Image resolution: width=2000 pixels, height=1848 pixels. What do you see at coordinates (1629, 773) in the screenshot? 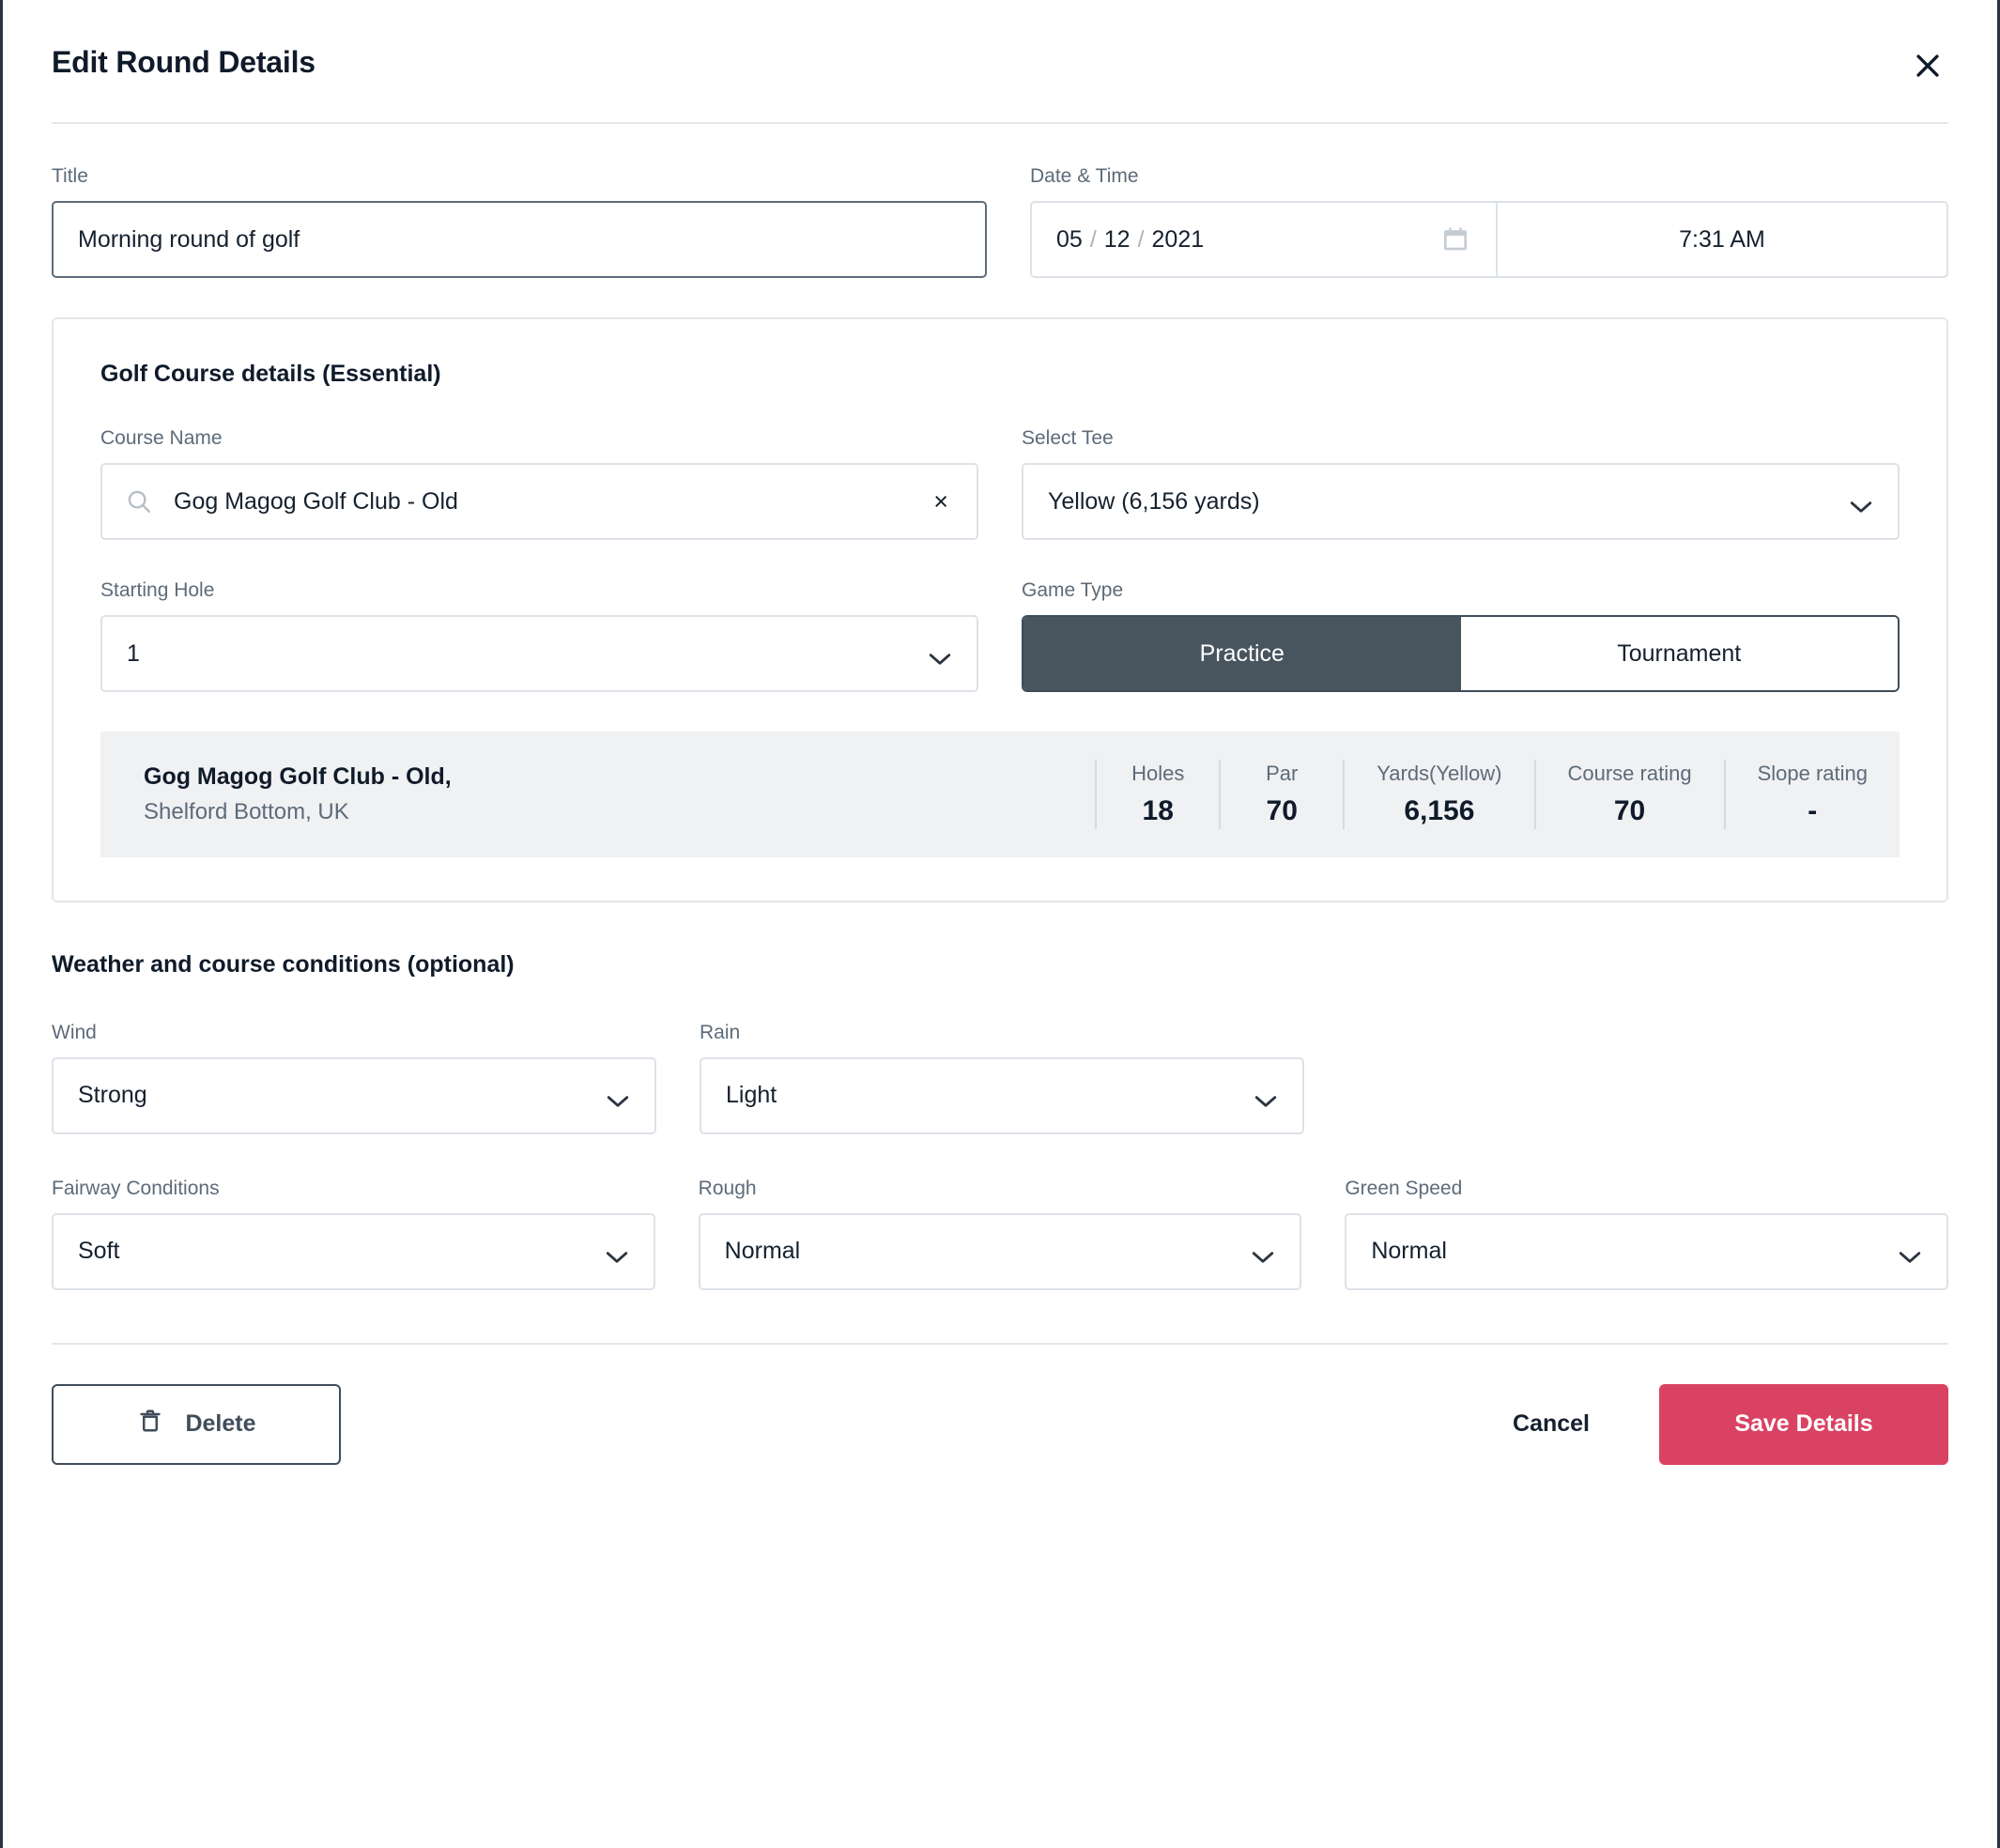
I see `summary-stat-label: Course rating` at bounding box center [1629, 773].